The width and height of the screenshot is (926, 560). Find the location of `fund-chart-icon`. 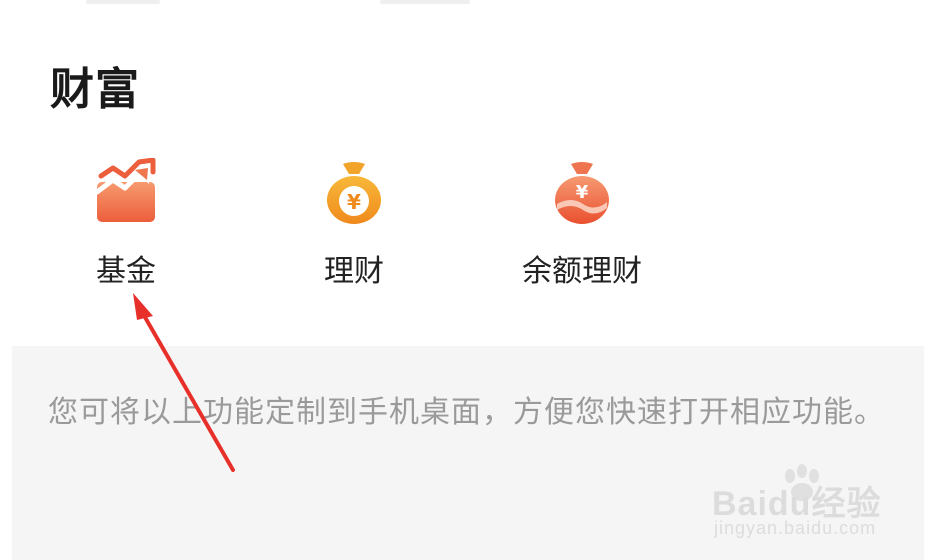

fund-chart-icon is located at coordinates (125, 190).